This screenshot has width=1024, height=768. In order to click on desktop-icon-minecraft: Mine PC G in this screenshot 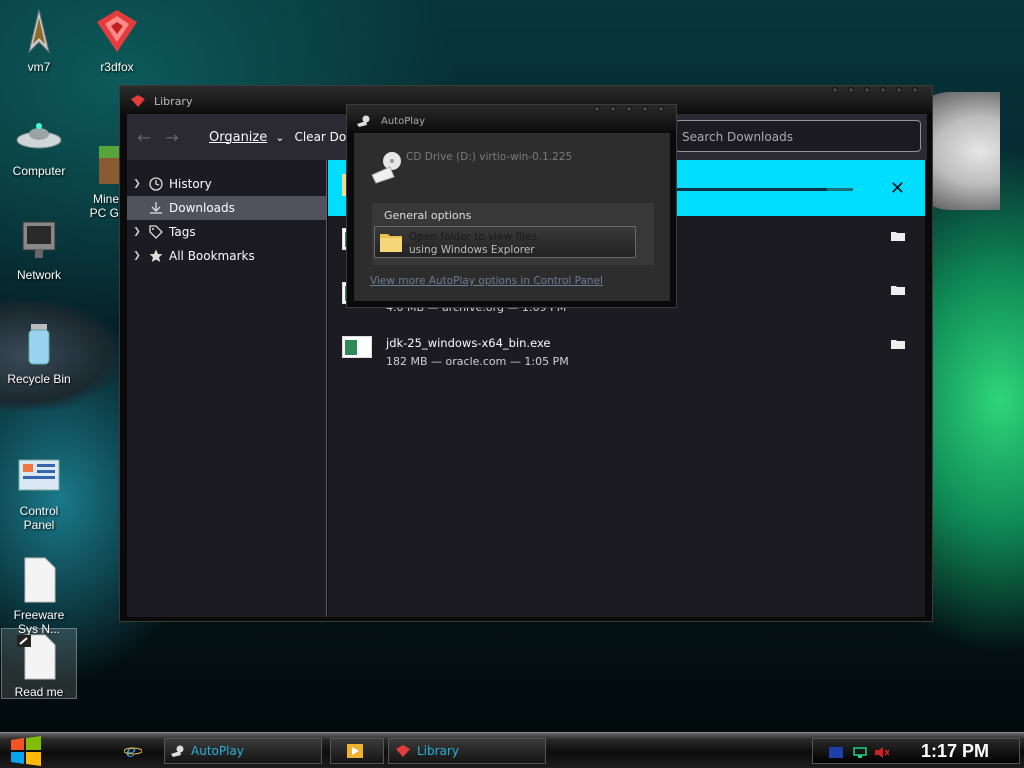, I will do `click(99, 173)`.